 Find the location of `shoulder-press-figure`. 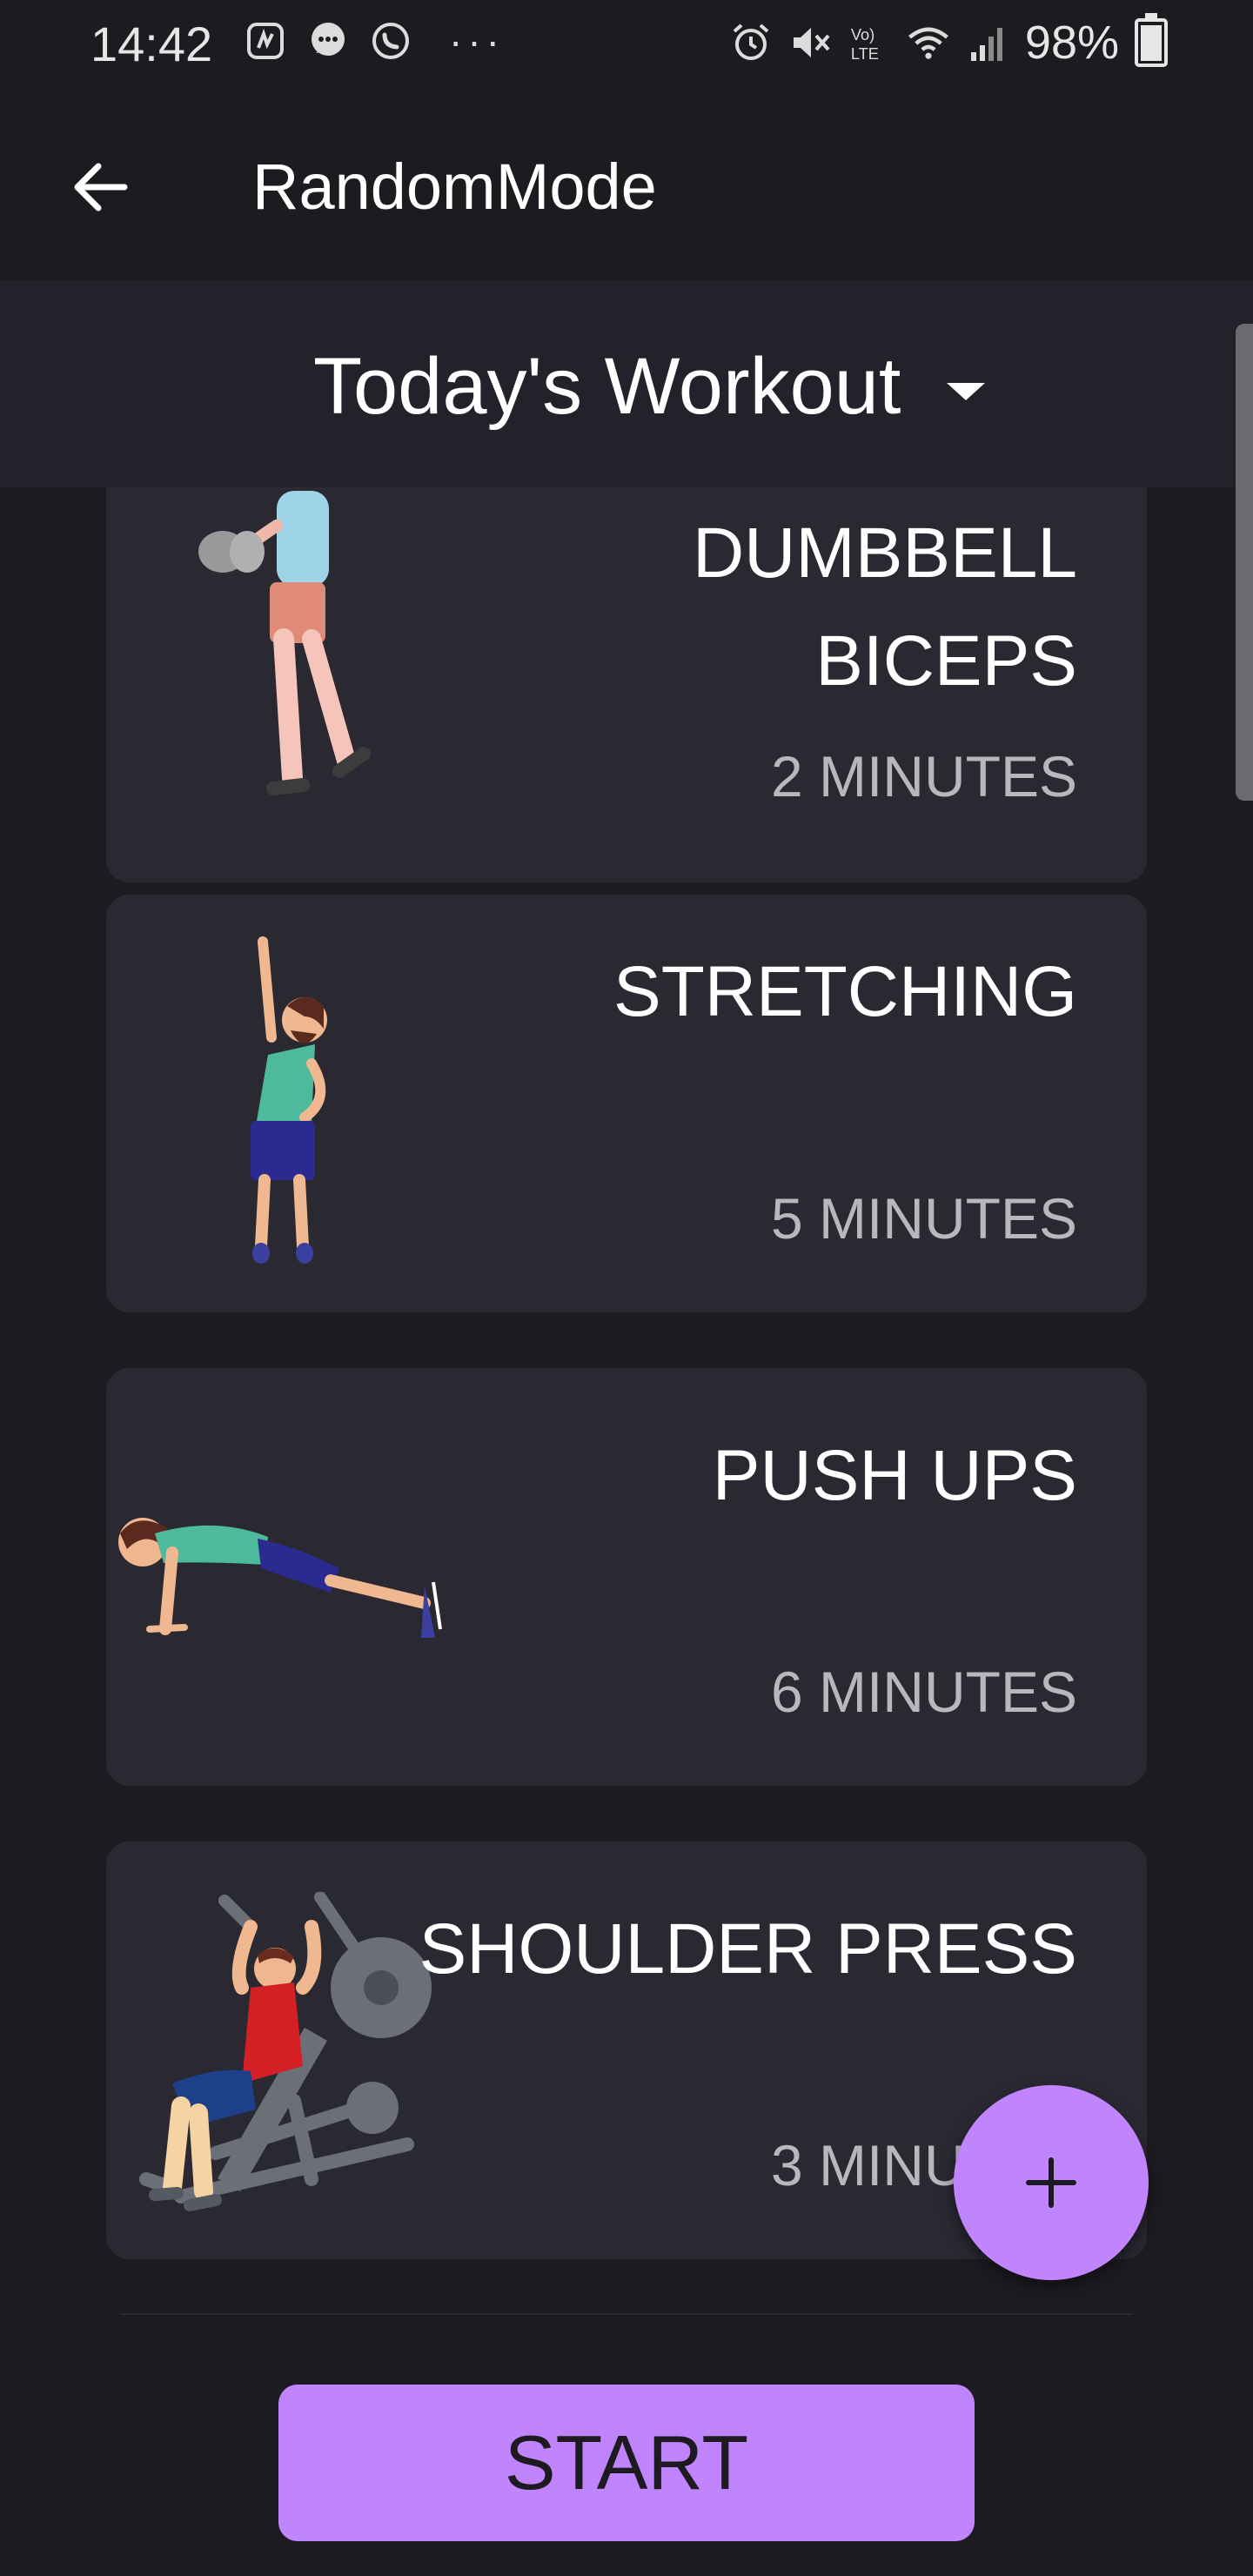

shoulder-press-figure is located at coordinates (285, 2052).